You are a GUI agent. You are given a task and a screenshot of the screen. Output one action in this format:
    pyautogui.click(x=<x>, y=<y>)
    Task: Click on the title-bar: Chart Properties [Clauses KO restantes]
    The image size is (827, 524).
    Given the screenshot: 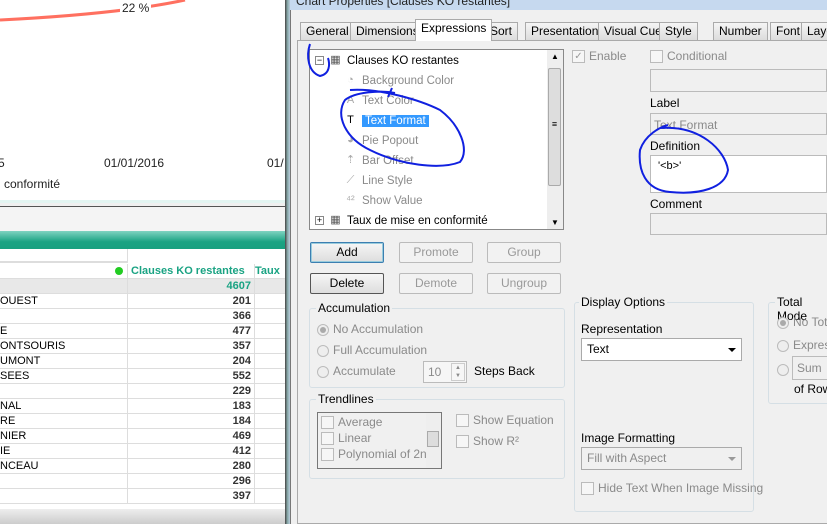 What is the action you would take?
    pyautogui.click(x=558, y=5)
    